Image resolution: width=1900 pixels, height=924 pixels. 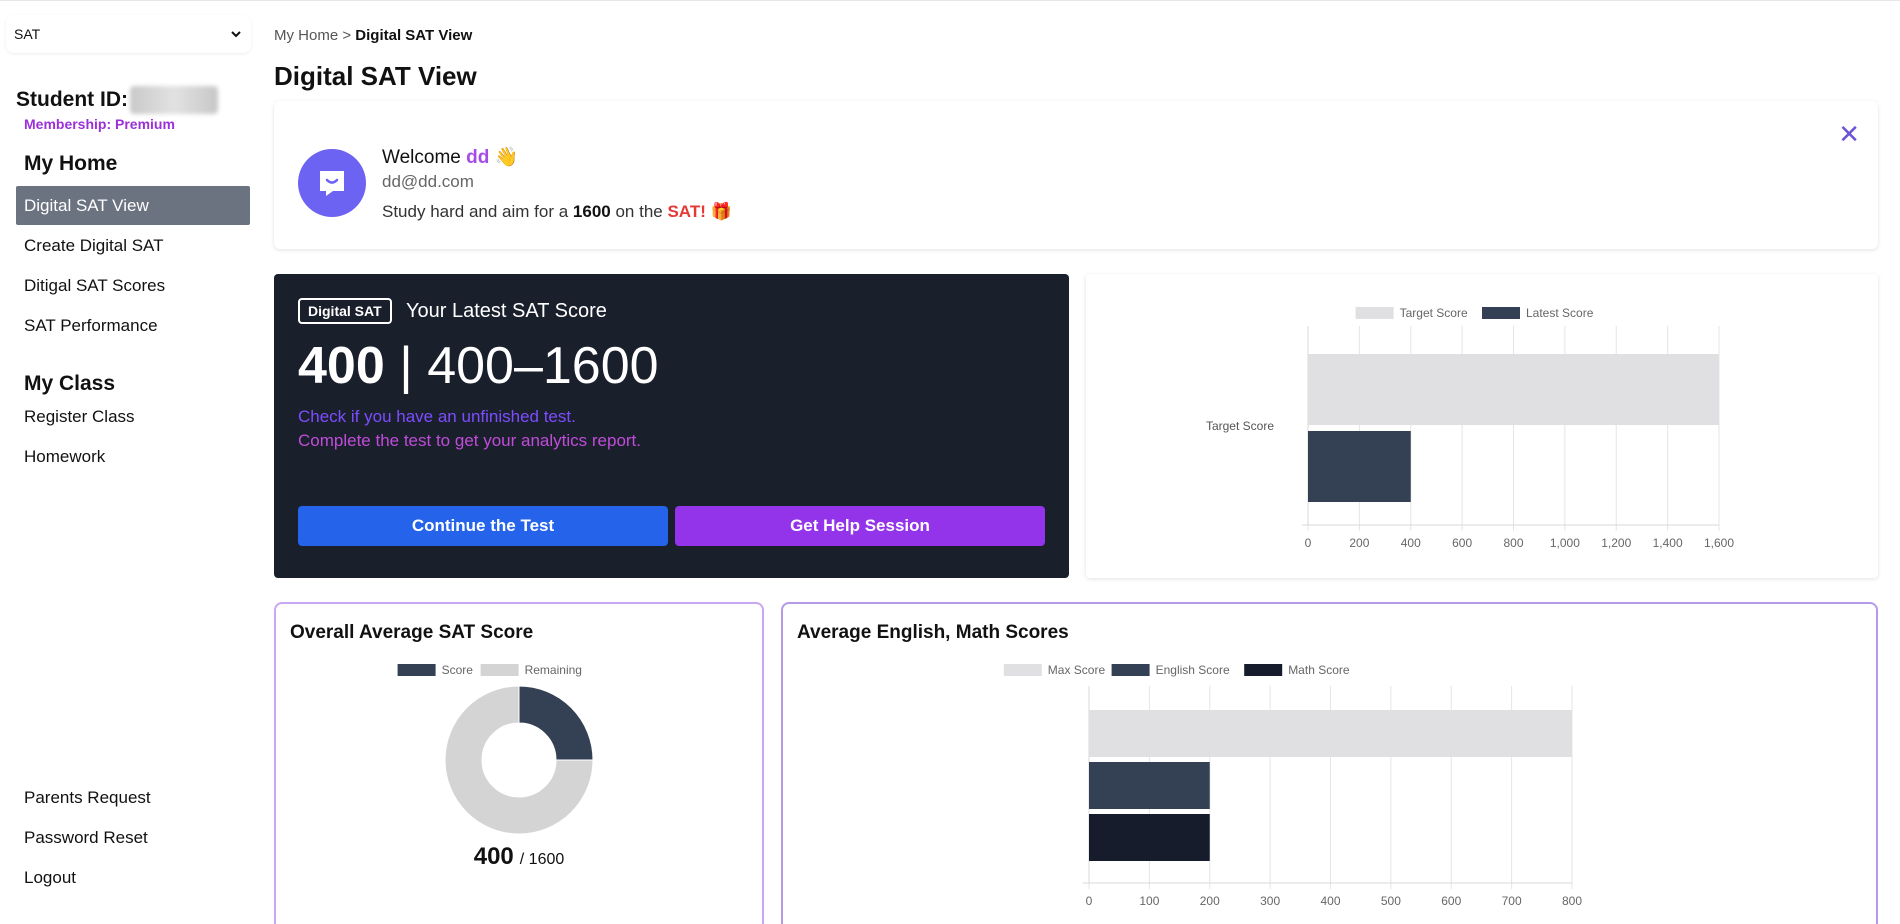 I want to click on donut-center-label: 400 / 1600, so click(x=519, y=856).